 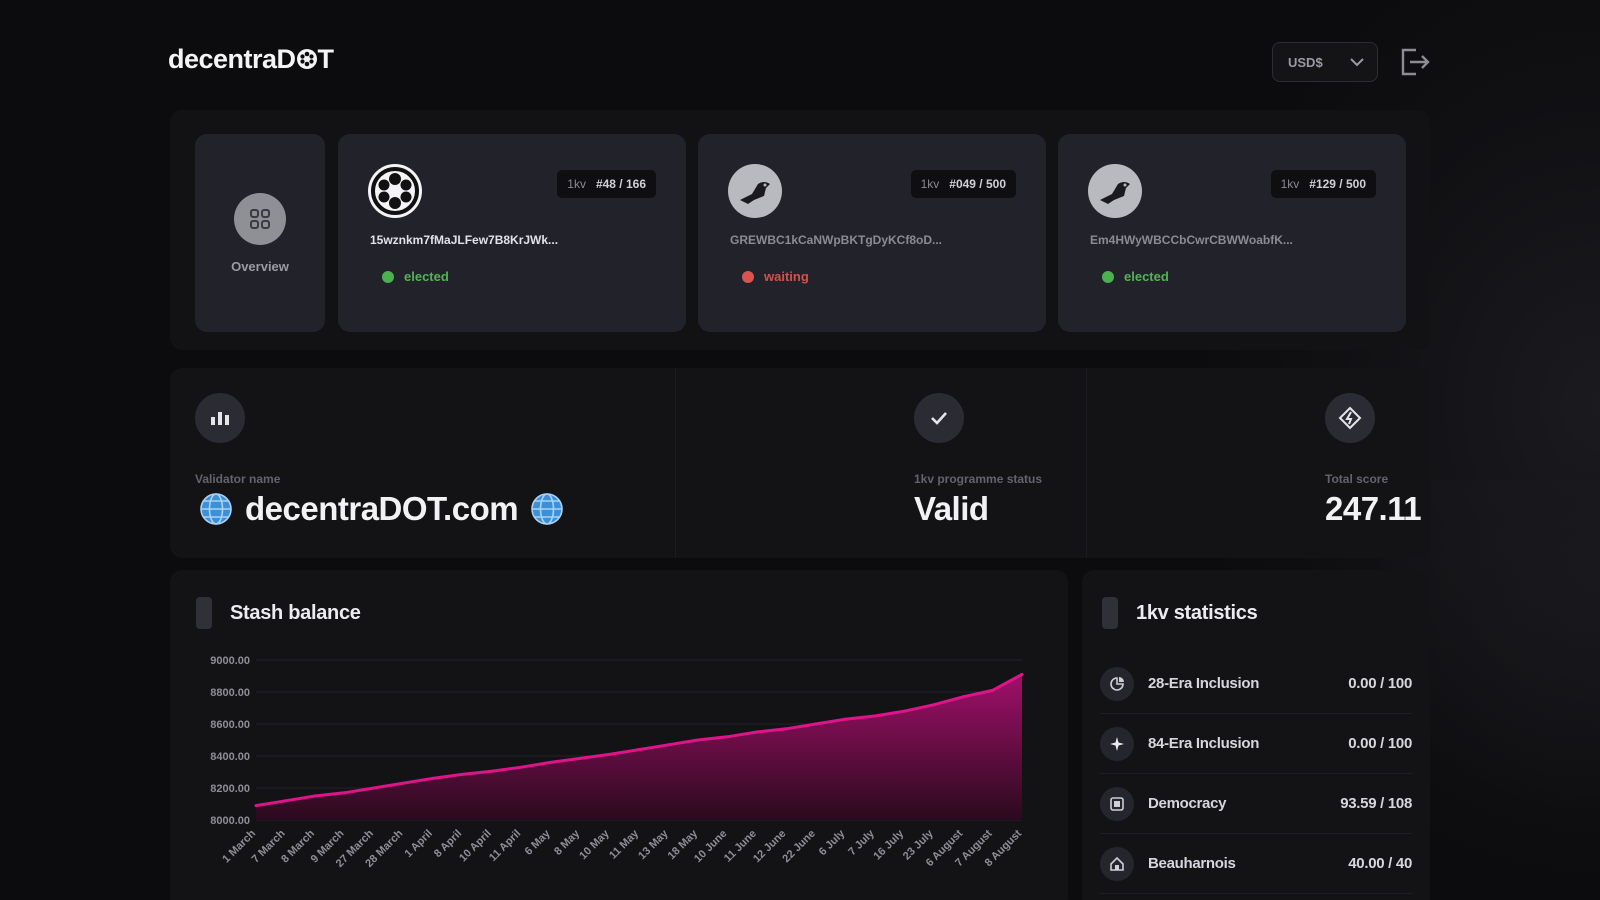 I want to click on total-score-label: Total score, so click(x=1357, y=479).